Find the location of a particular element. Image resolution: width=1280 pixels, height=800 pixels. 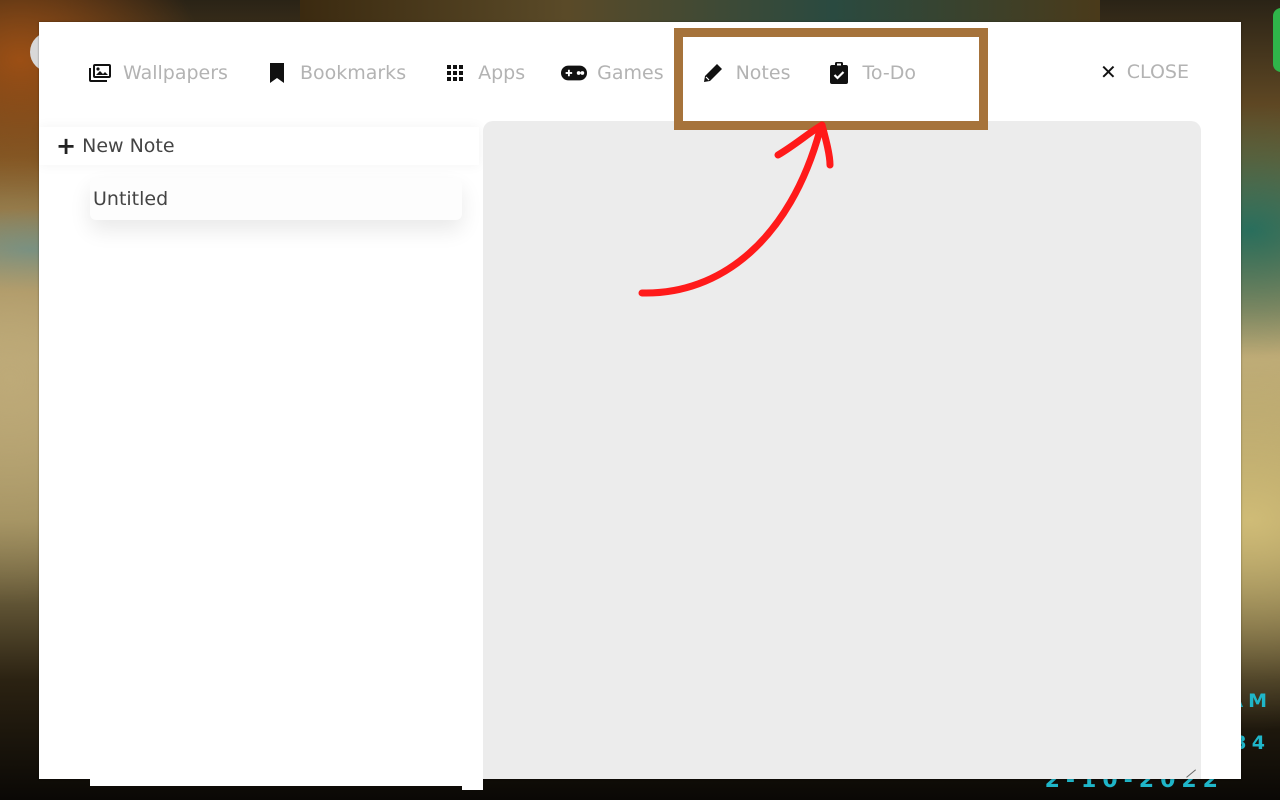

close-button: ✕ CLOSE is located at coordinates (1144, 72).